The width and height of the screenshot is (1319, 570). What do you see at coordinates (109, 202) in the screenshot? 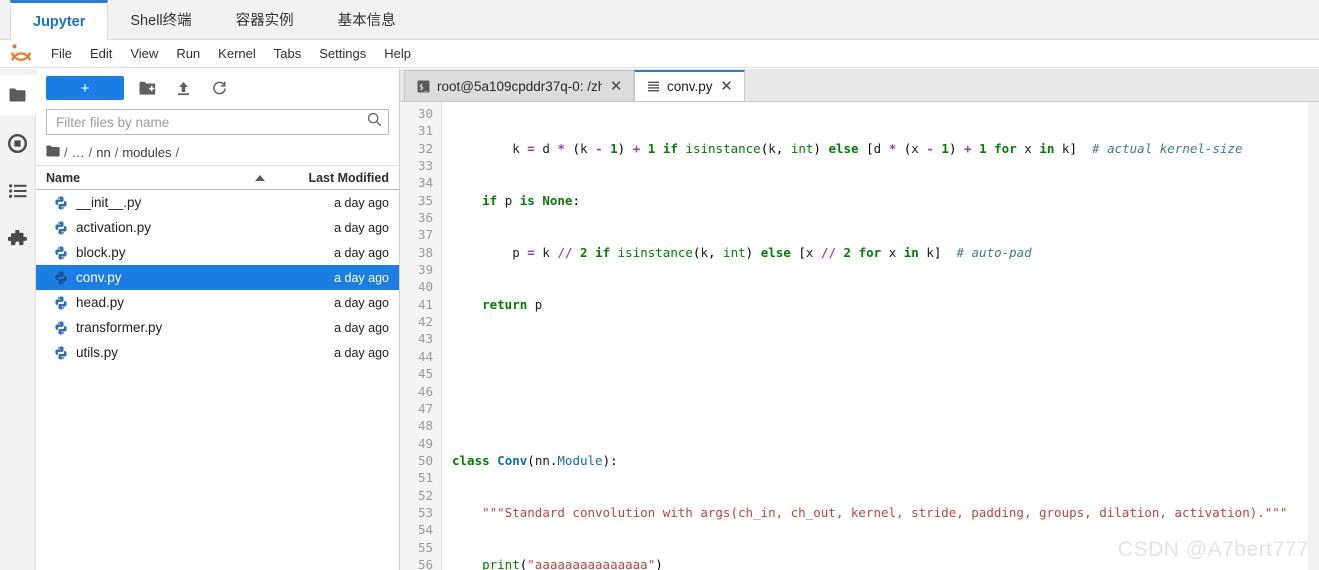
I see `file-name: __init__.py` at bounding box center [109, 202].